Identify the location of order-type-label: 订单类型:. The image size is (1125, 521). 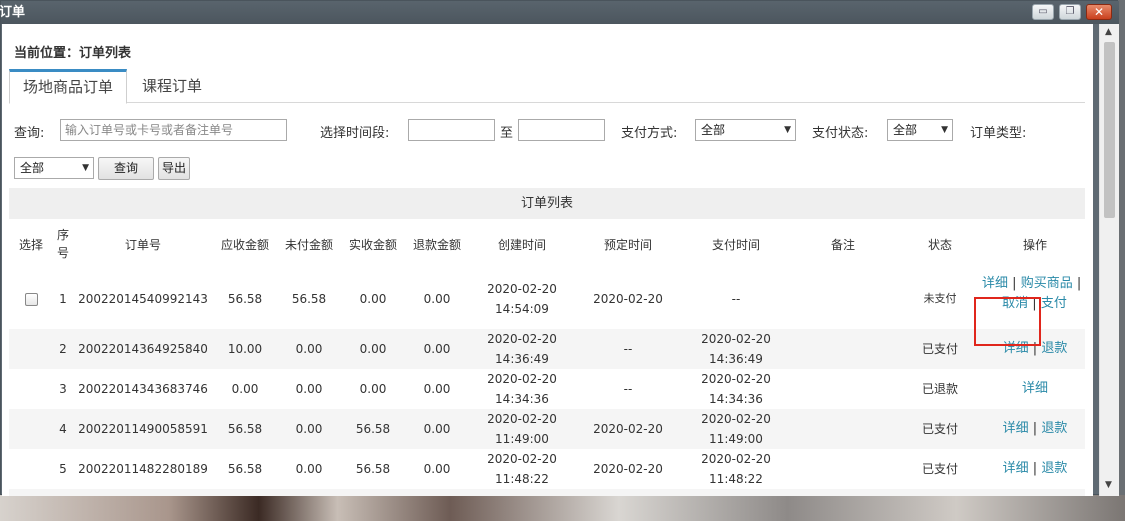
(998, 133).